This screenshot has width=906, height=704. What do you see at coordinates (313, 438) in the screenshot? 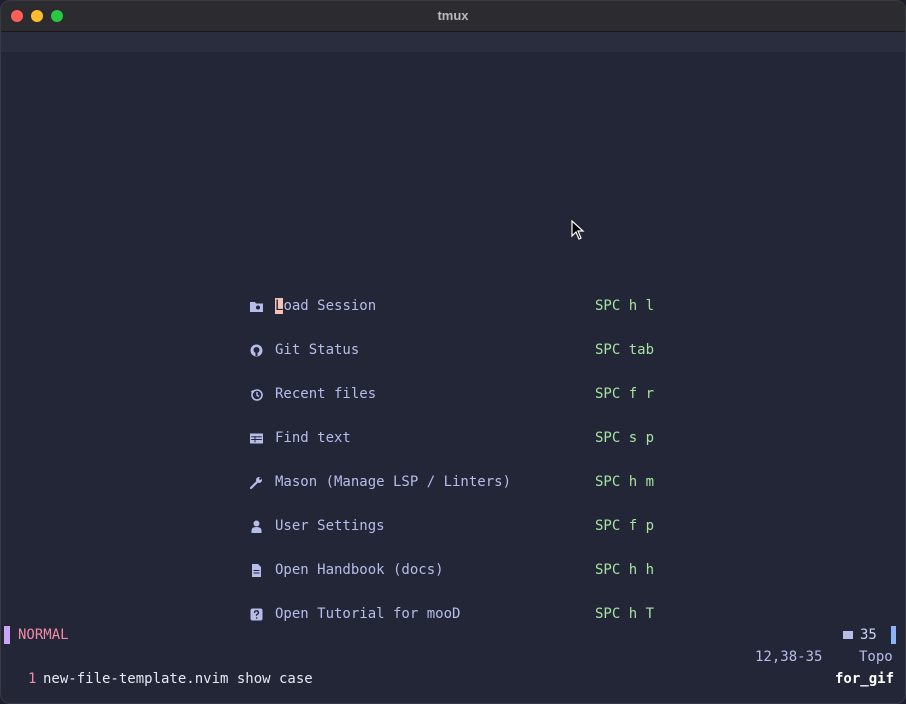
I see `dashboard-item-label: Find text` at bounding box center [313, 438].